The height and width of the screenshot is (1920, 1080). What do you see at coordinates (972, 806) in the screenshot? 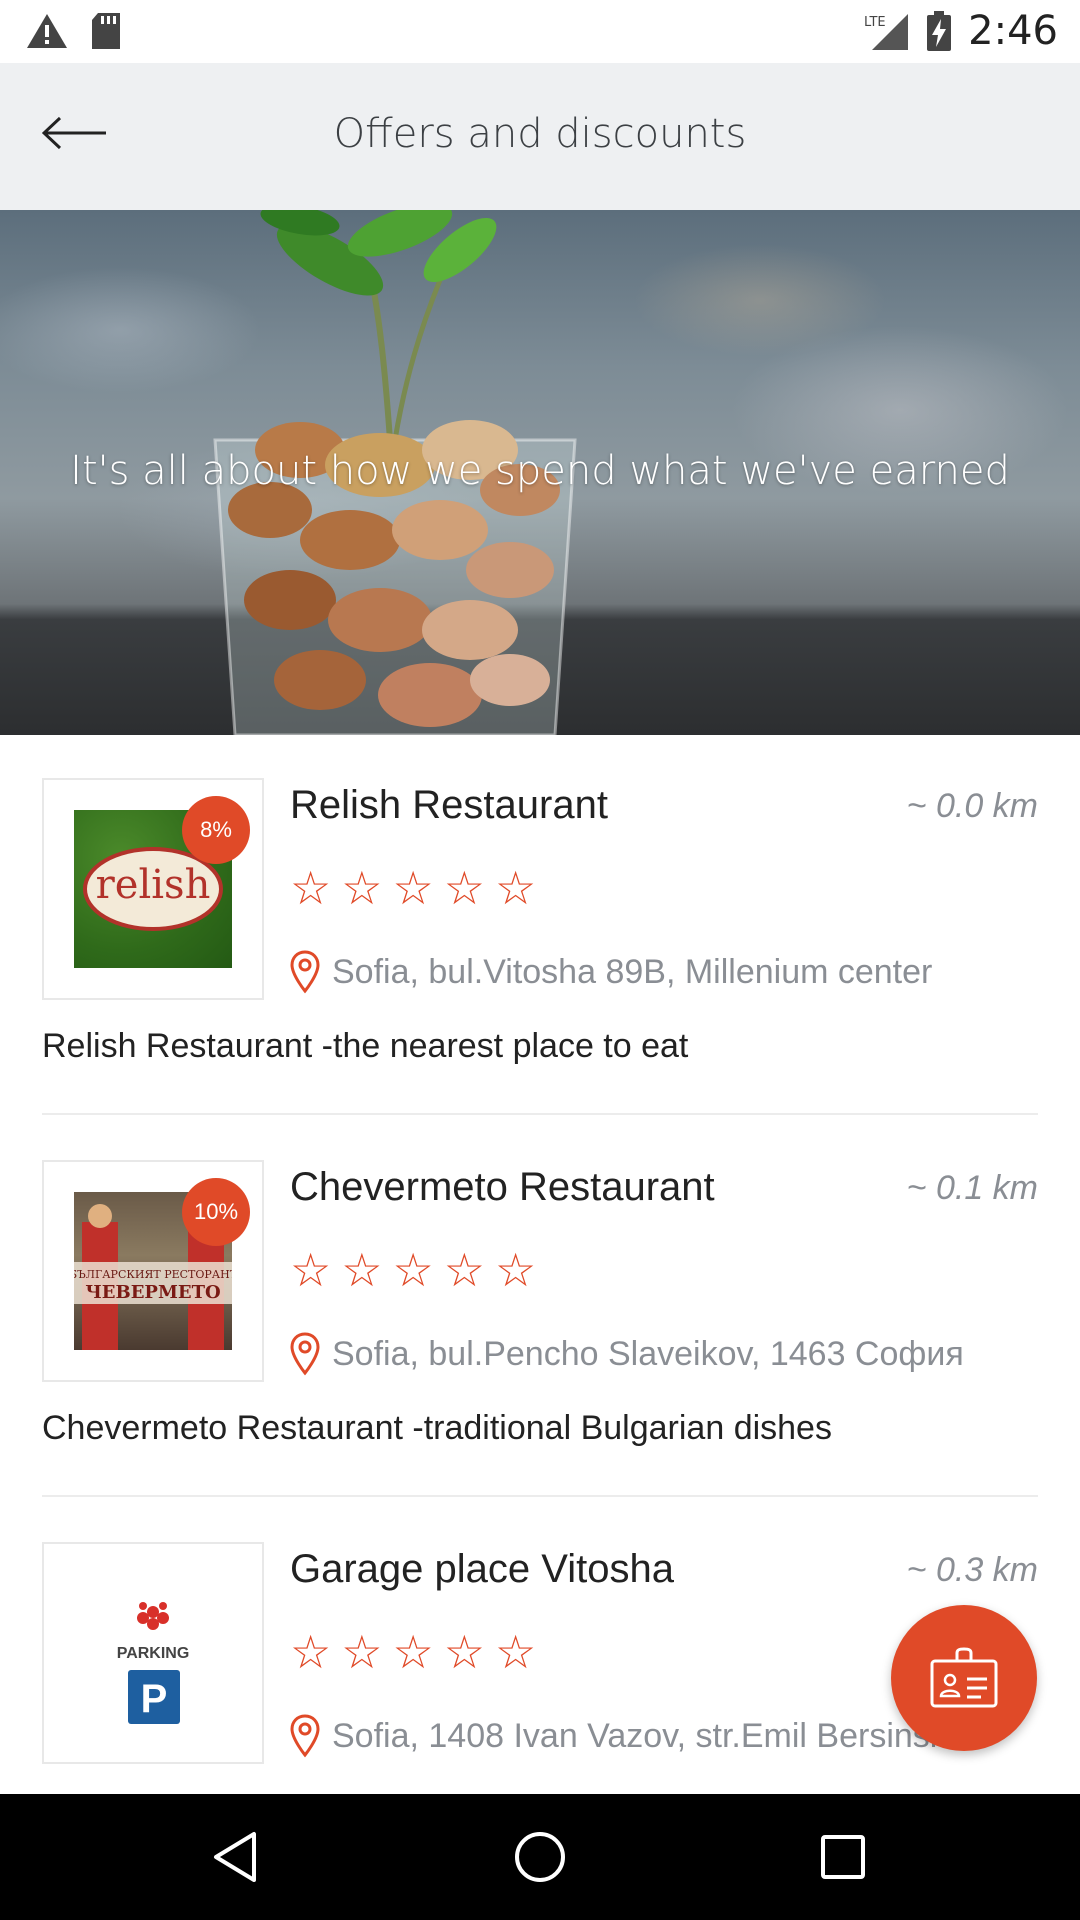
I see `offer-distance: ~ 0.0 km` at bounding box center [972, 806].